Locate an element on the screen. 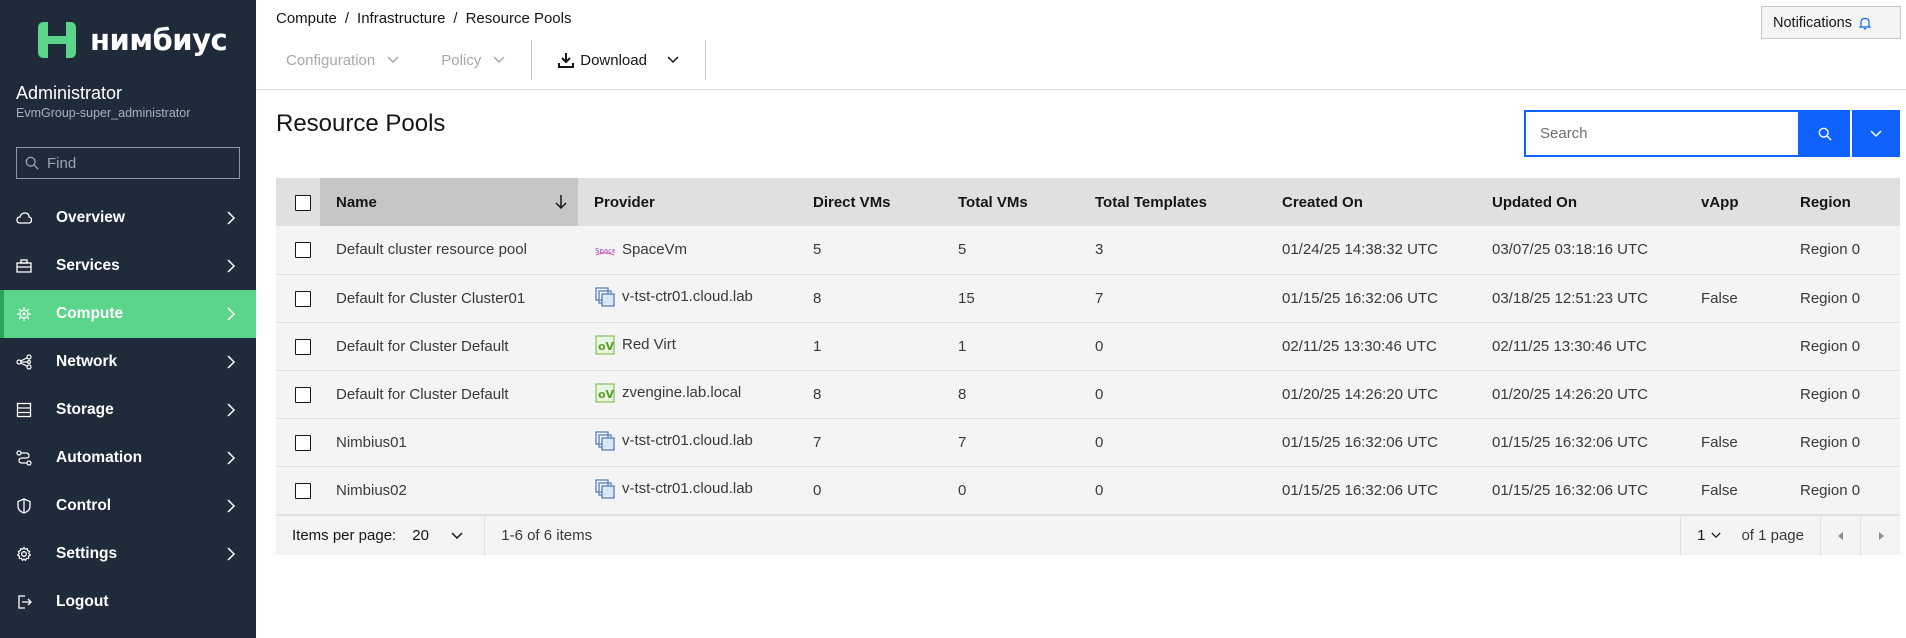  next-page-button is located at coordinates (1880, 535).